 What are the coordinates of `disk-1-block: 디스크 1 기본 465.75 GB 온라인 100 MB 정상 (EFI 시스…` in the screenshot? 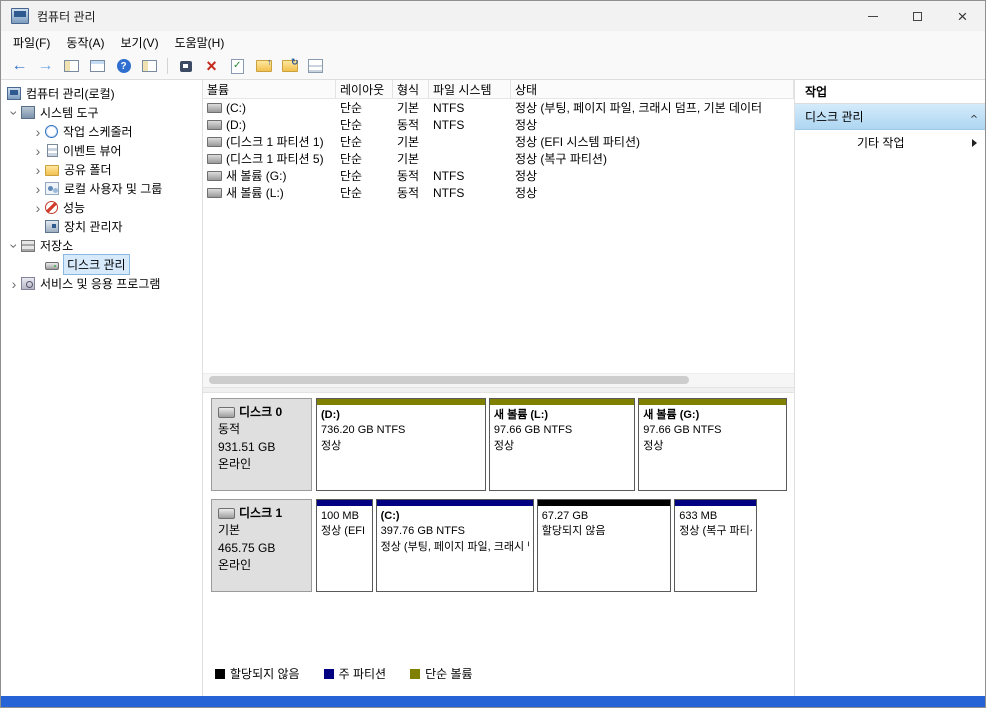 It's located at (499, 545).